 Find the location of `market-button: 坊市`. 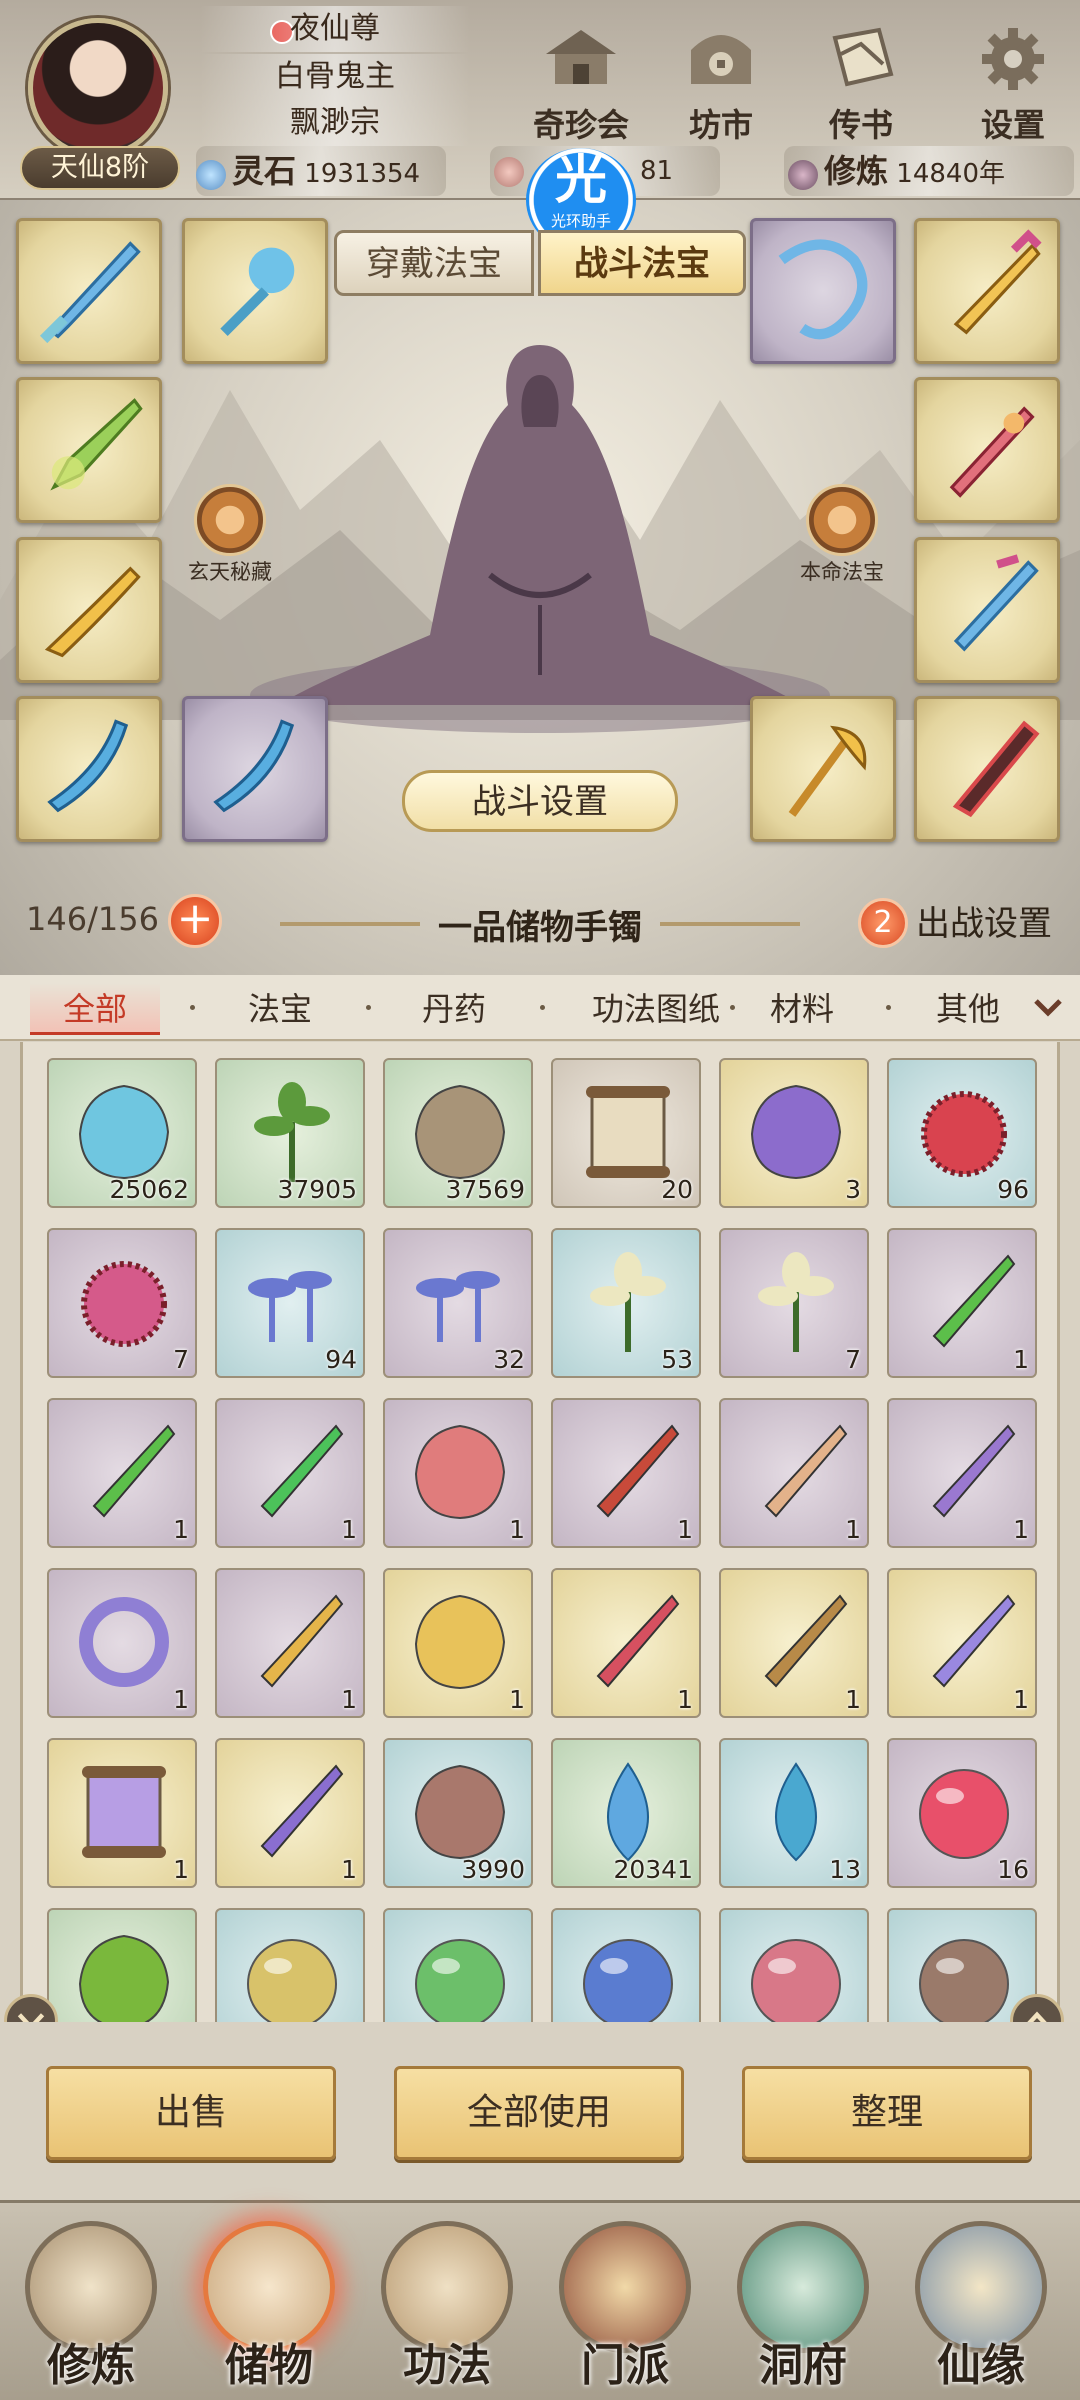

market-button: 坊市 is located at coordinates (721, 84).